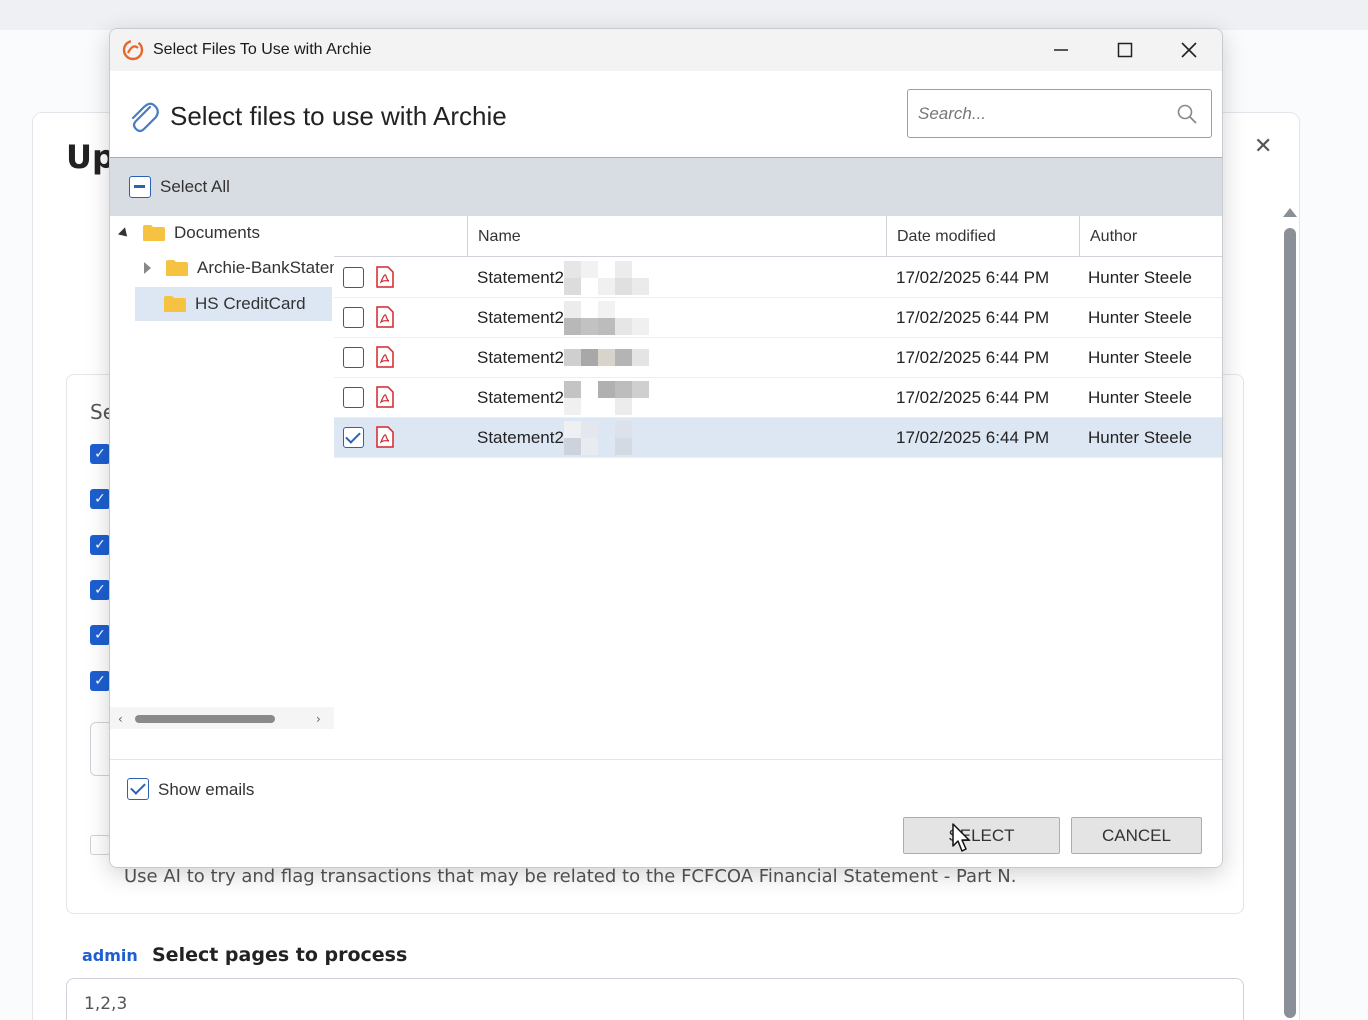 Image resolution: width=1368 pixels, height=1020 pixels. Describe the element at coordinates (265, 267) in the screenshot. I see `tree-item-label: Archie-BankStatements` at that location.